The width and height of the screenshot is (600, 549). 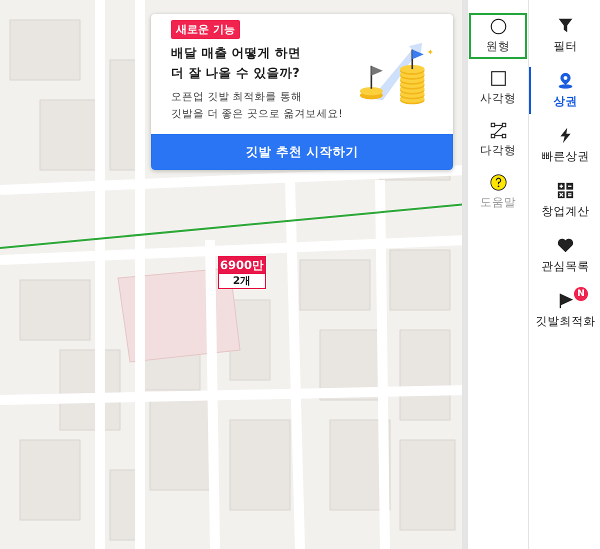 I want to click on filter-icon, so click(x=565, y=25).